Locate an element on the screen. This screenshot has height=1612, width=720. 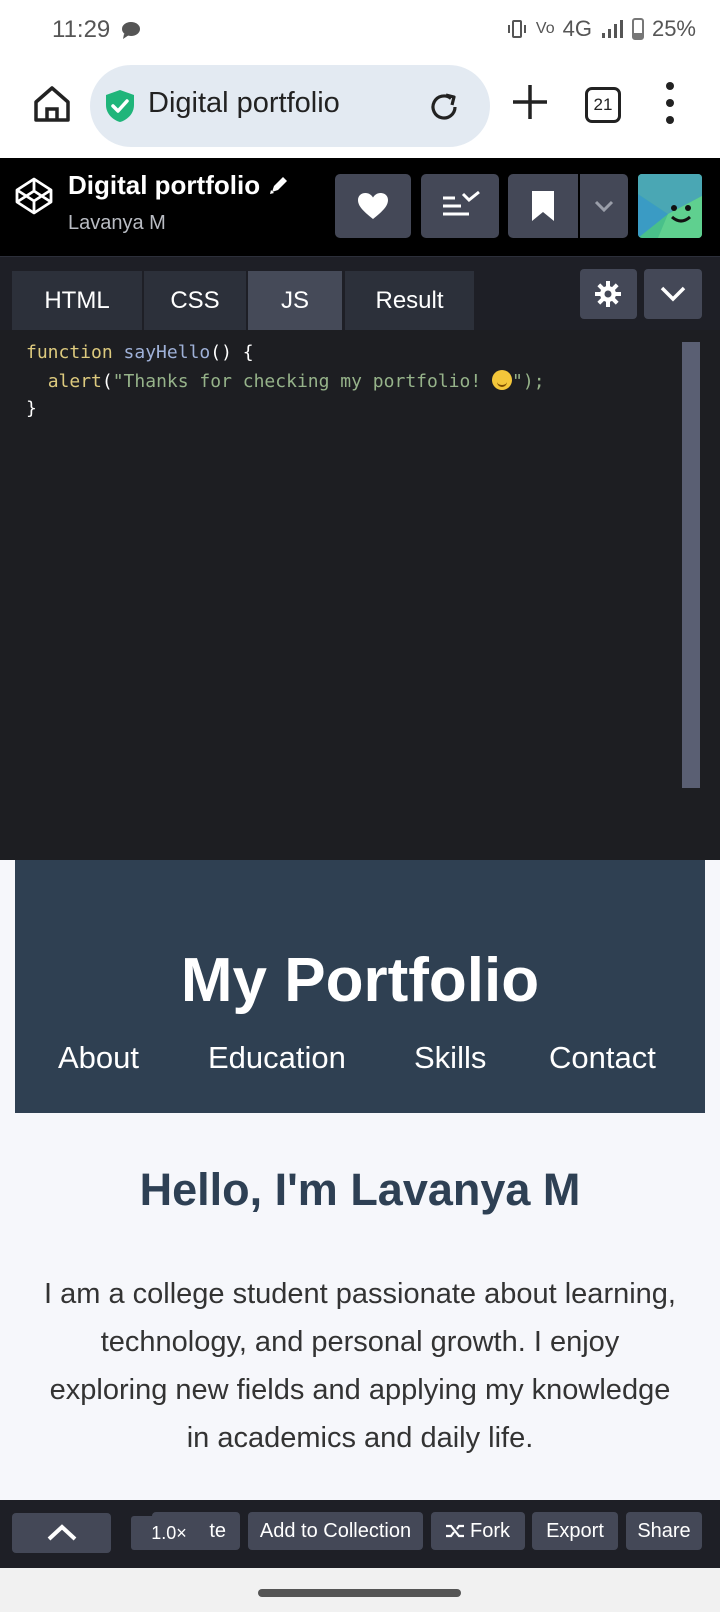
url-text: Digital portfolio is located at coordinates (244, 103).